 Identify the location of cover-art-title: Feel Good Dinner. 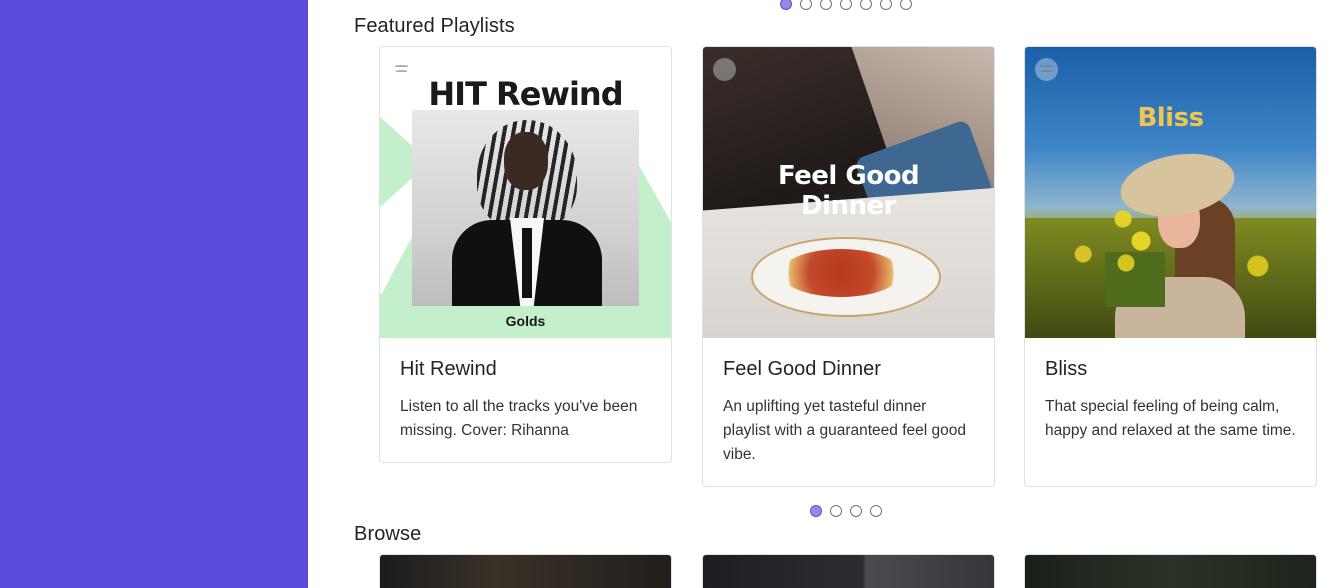
(848, 191).